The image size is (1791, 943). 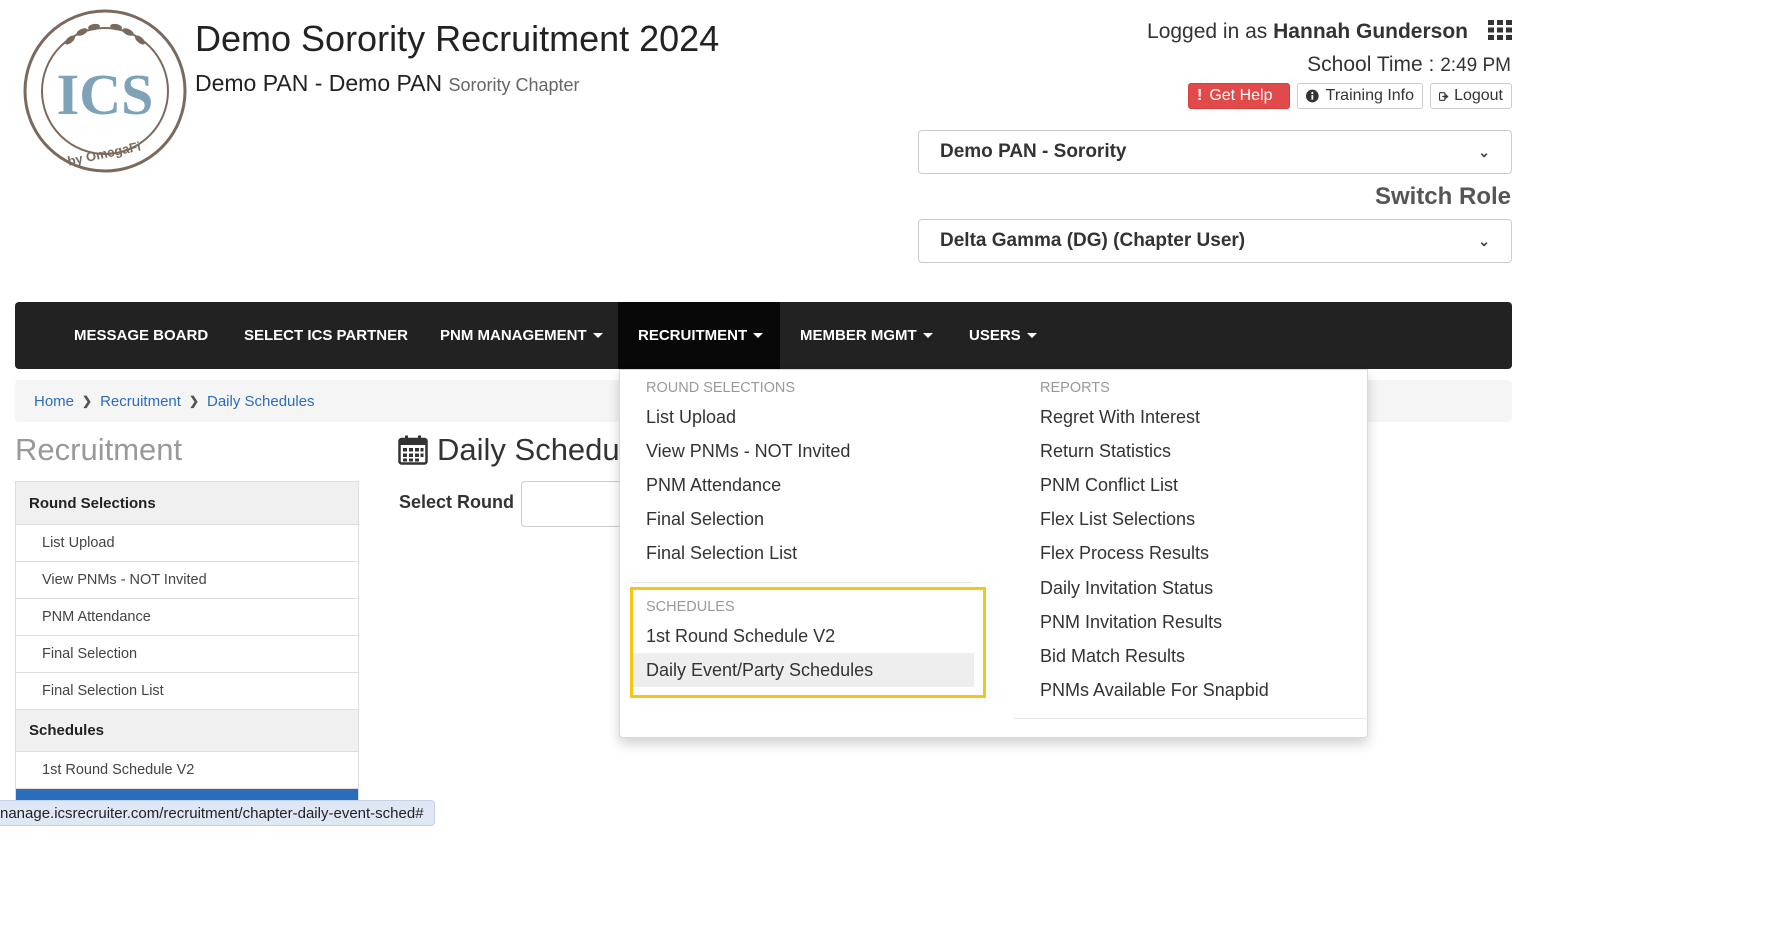 I want to click on subtitle-text: Demo PAN - Demo PAN, so click(x=319, y=83).